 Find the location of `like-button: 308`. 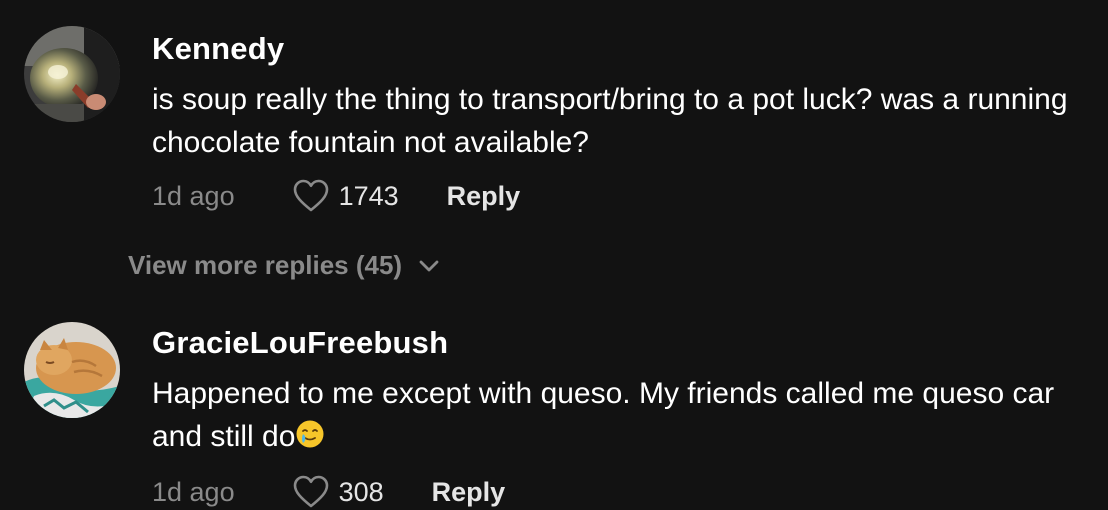

like-button: 308 is located at coordinates (338, 492).